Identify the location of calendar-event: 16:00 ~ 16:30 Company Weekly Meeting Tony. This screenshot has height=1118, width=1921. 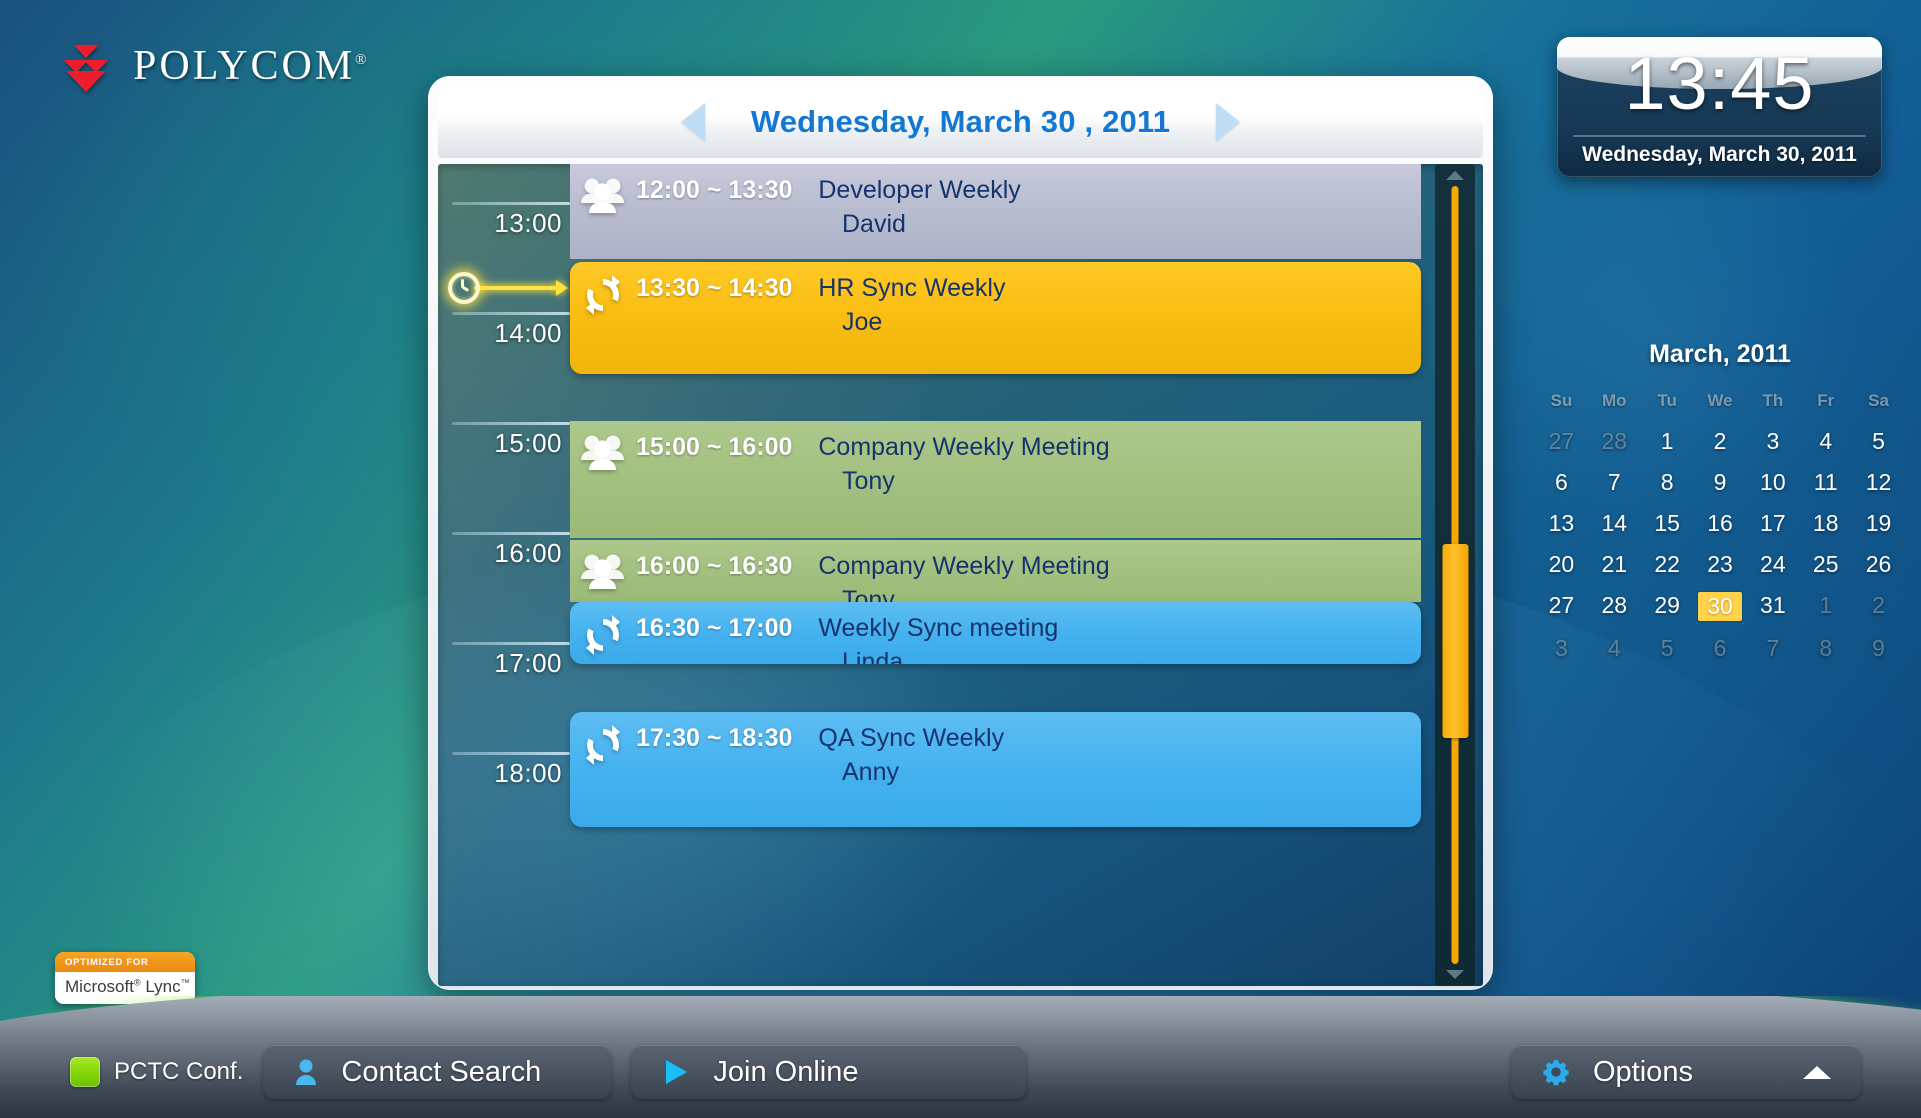
(995, 571).